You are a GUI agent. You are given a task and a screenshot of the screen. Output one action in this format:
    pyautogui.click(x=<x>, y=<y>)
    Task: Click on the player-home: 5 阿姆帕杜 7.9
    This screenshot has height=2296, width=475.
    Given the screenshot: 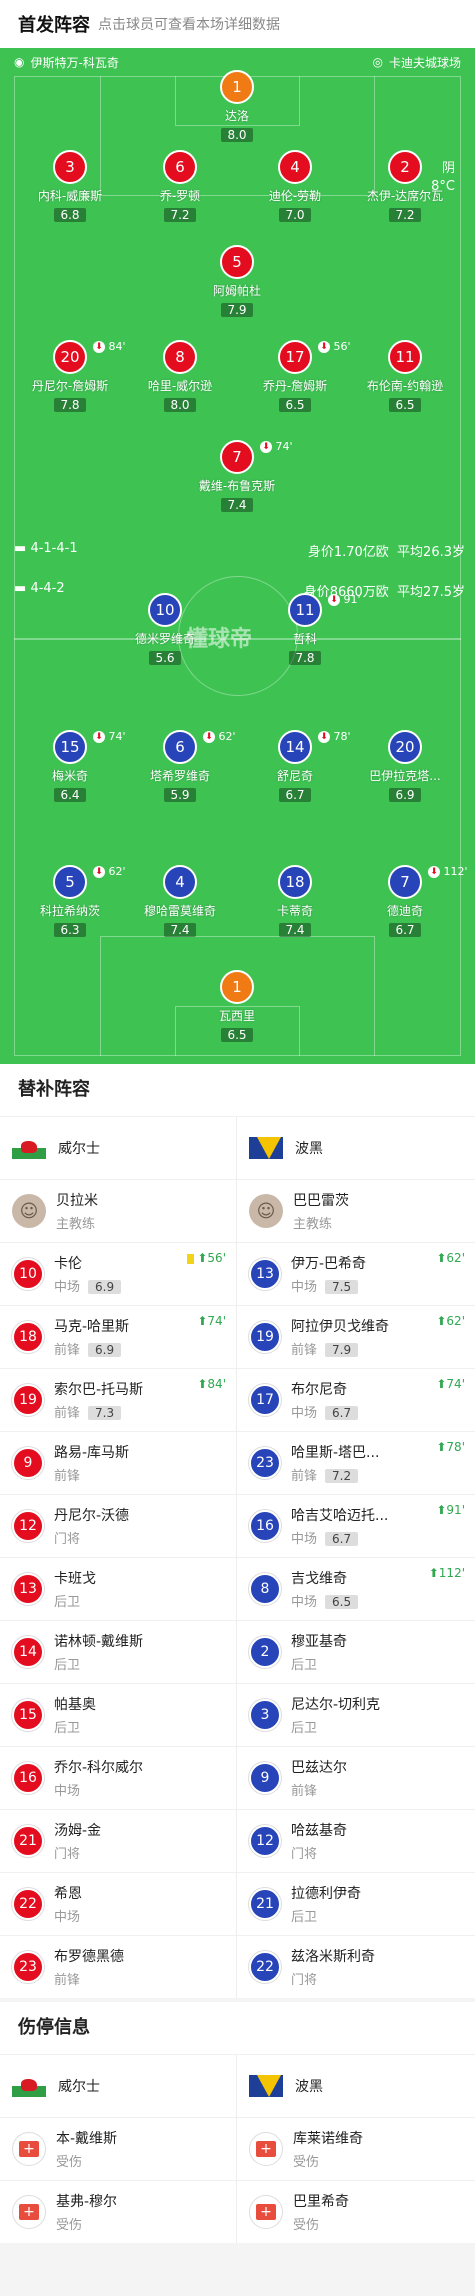 What is the action you would take?
    pyautogui.click(x=237, y=281)
    